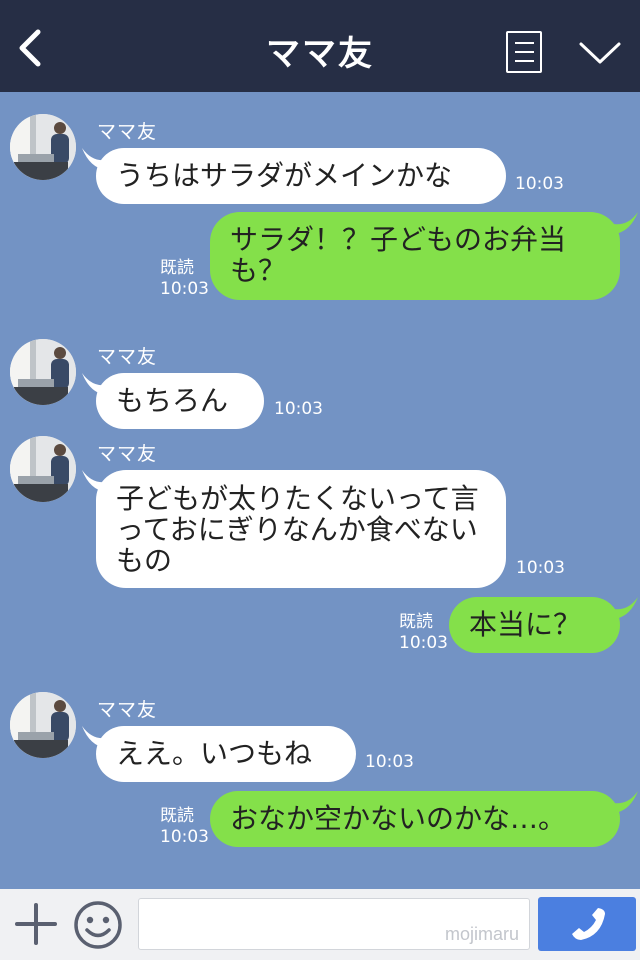  Describe the element at coordinates (600, 53) in the screenshot. I see `chevron-down-icon` at that location.